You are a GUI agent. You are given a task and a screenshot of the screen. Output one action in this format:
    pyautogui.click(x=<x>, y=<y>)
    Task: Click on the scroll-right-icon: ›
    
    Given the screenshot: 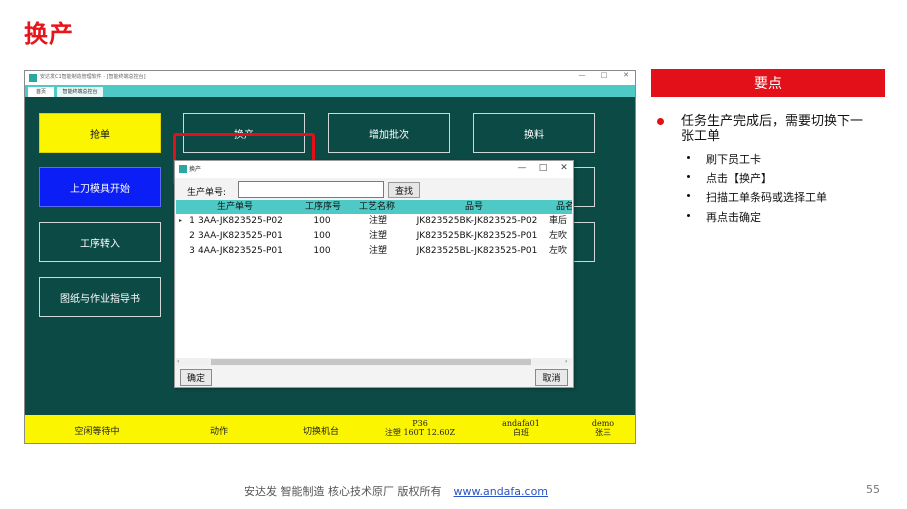 What is the action you would take?
    pyautogui.click(x=566, y=361)
    